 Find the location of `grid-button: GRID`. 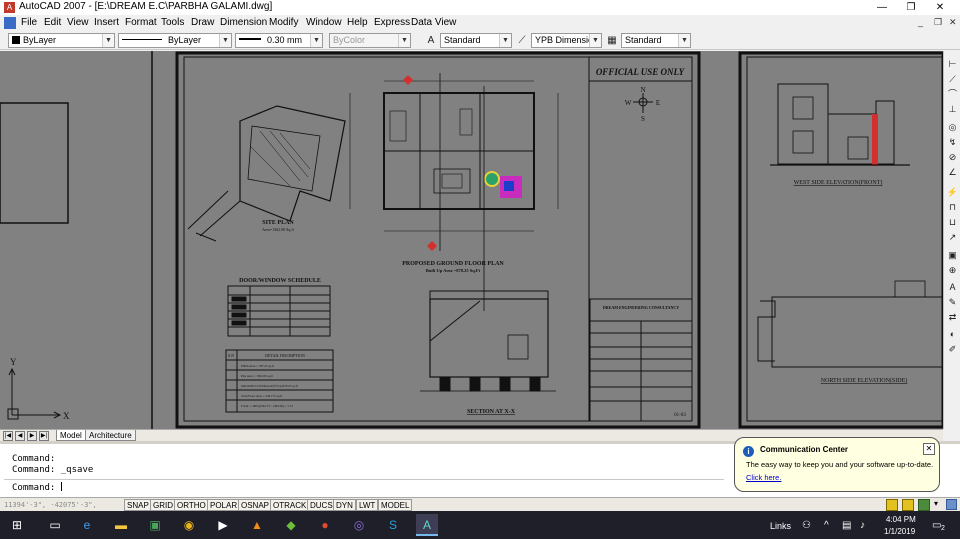

grid-button: GRID is located at coordinates (163, 505).